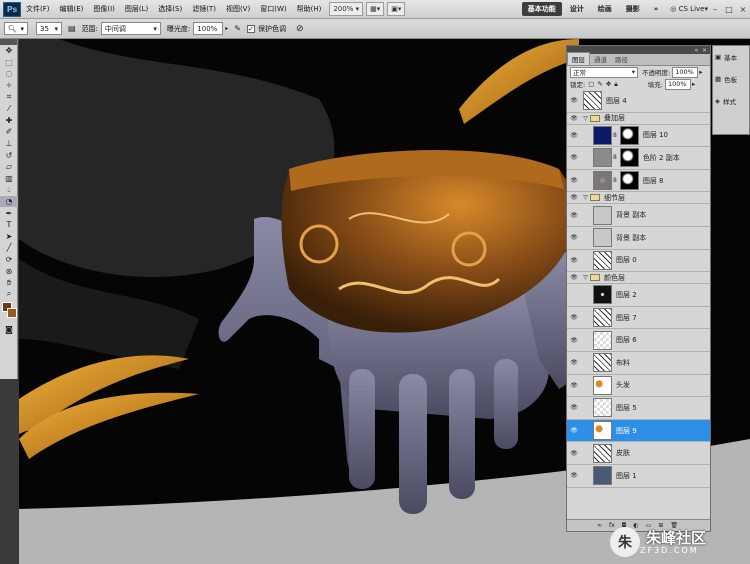  What do you see at coordinates (375, 9) in the screenshot?
I see `arrange-documents-button: ▦▾` at bounding box center [375, 9].